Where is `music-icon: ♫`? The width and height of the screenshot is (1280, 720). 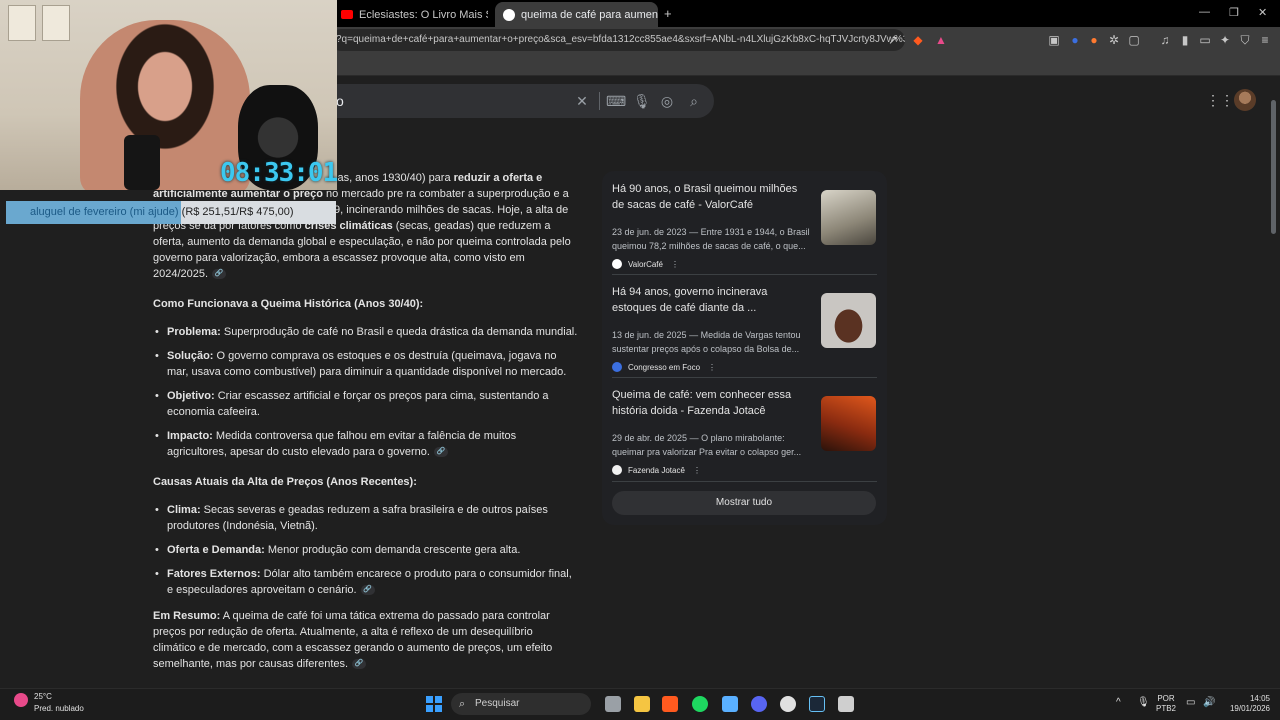
music-icon: ♫ is located at coordinates (1165, 40).